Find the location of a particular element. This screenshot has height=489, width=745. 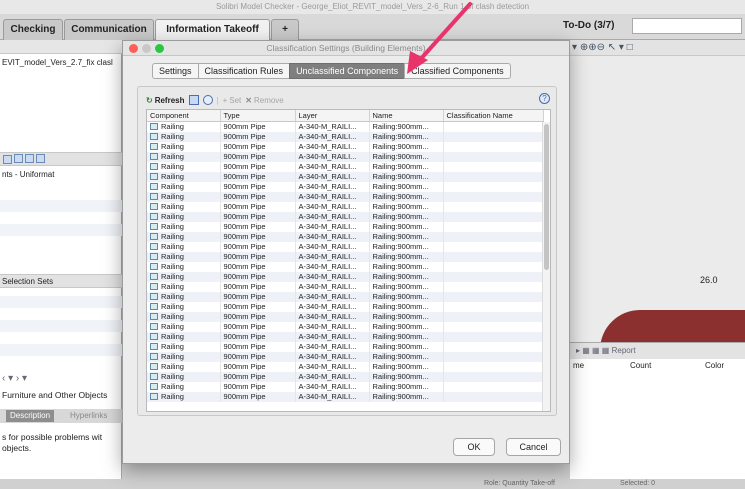

tab-checking: Checking is located at coordinates (33, 29).